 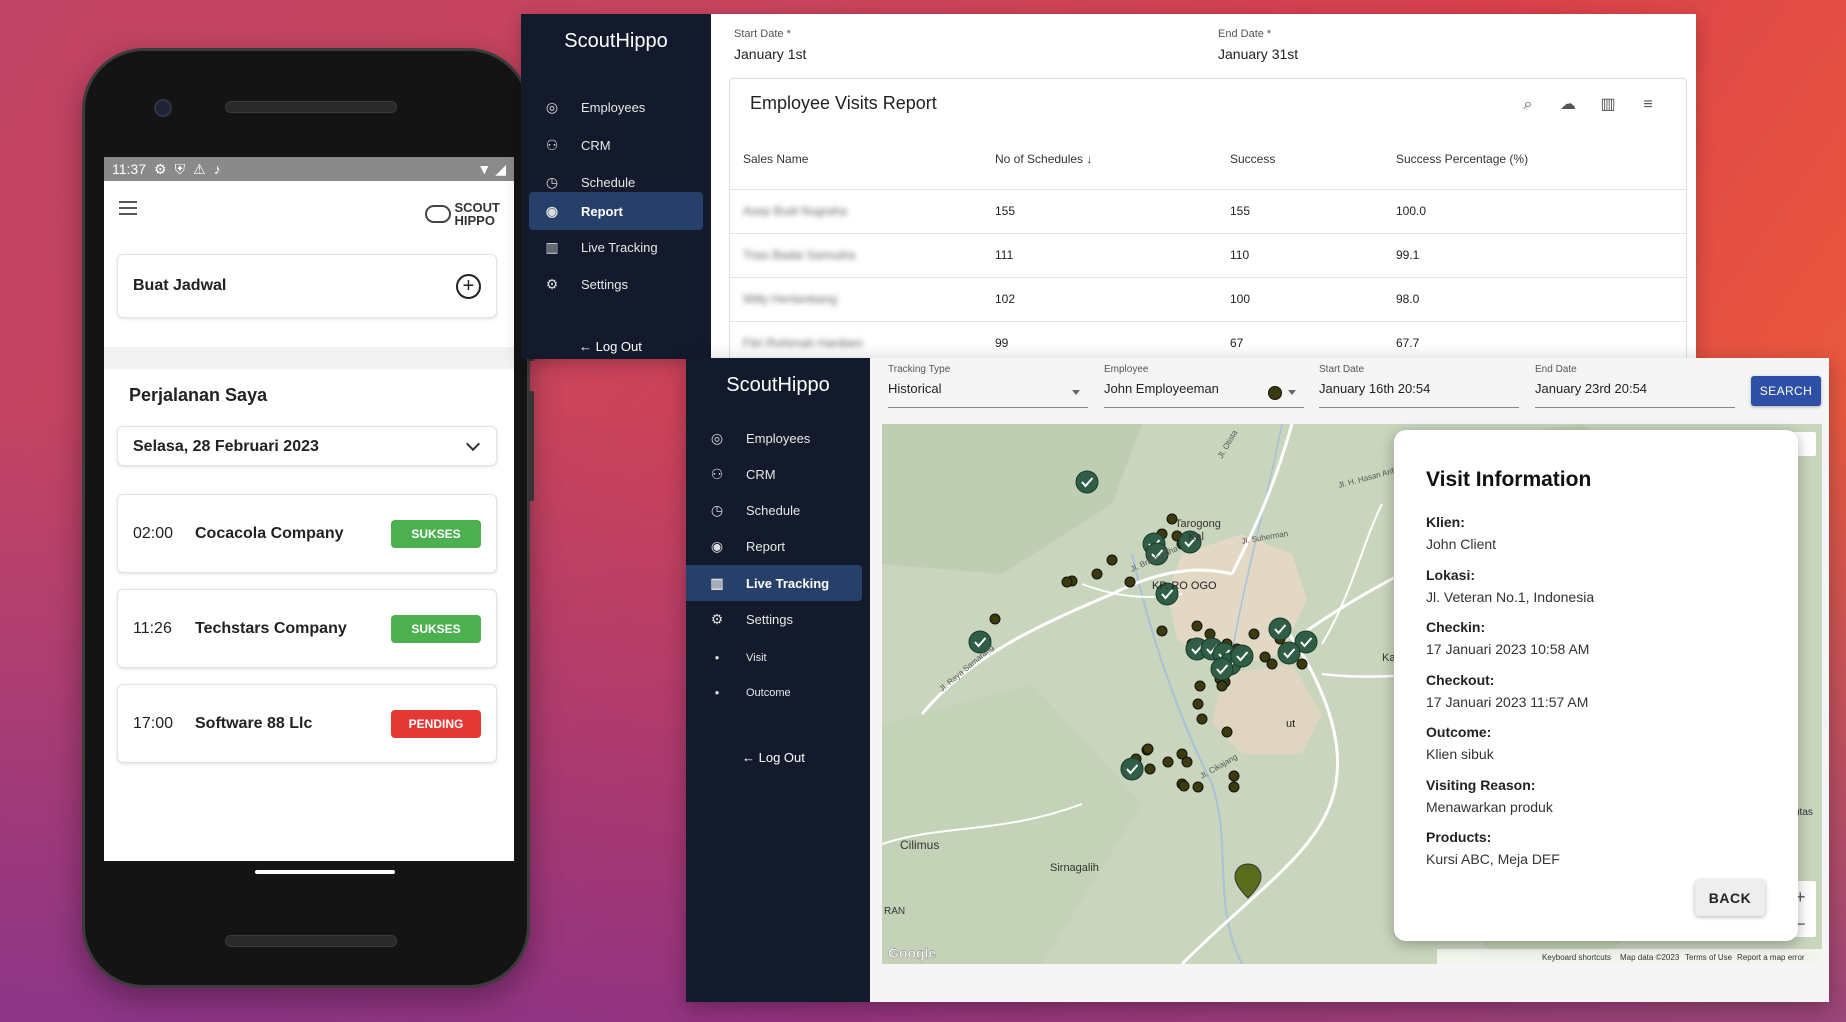 I want to click on end-date-field: End Date * January 31st, so click(x=1453, y=54).